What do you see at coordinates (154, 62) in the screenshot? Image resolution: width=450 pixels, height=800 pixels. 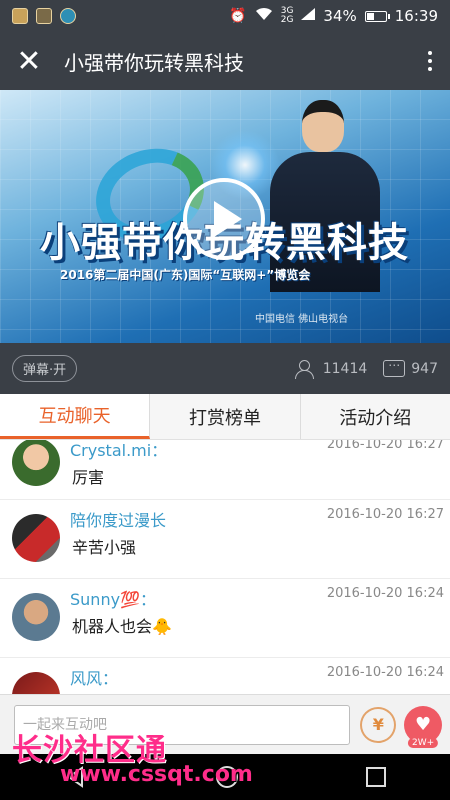 I see `page-title: 小强带你玩转黑科技` at bounding box center [154, 62].